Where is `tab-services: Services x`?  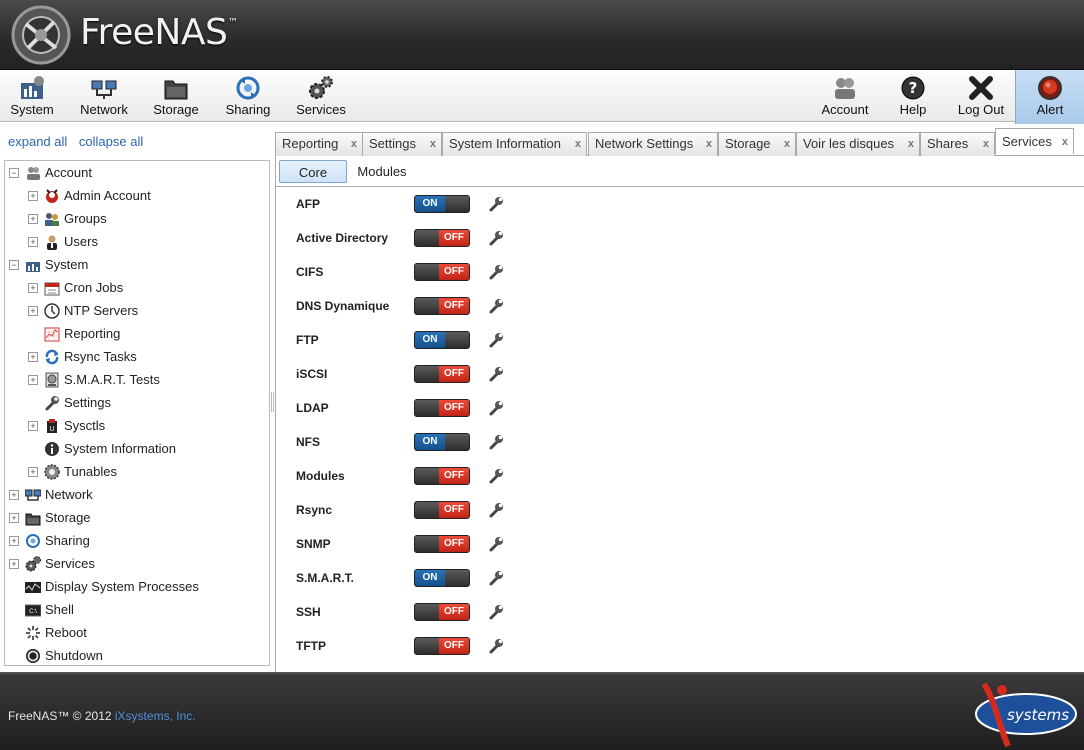 tab-services: Services x is located at coordinates (1034, 141).